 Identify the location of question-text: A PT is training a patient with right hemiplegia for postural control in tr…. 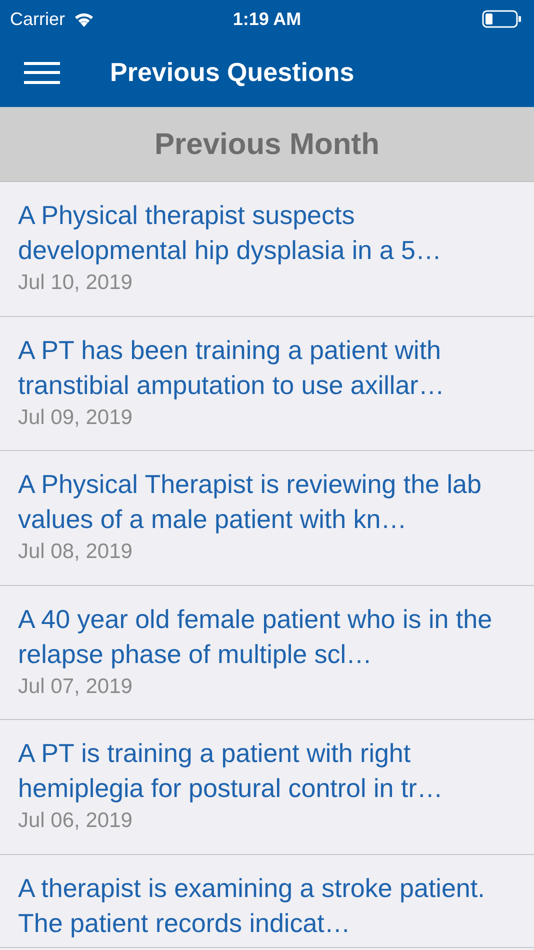
(231, 771).